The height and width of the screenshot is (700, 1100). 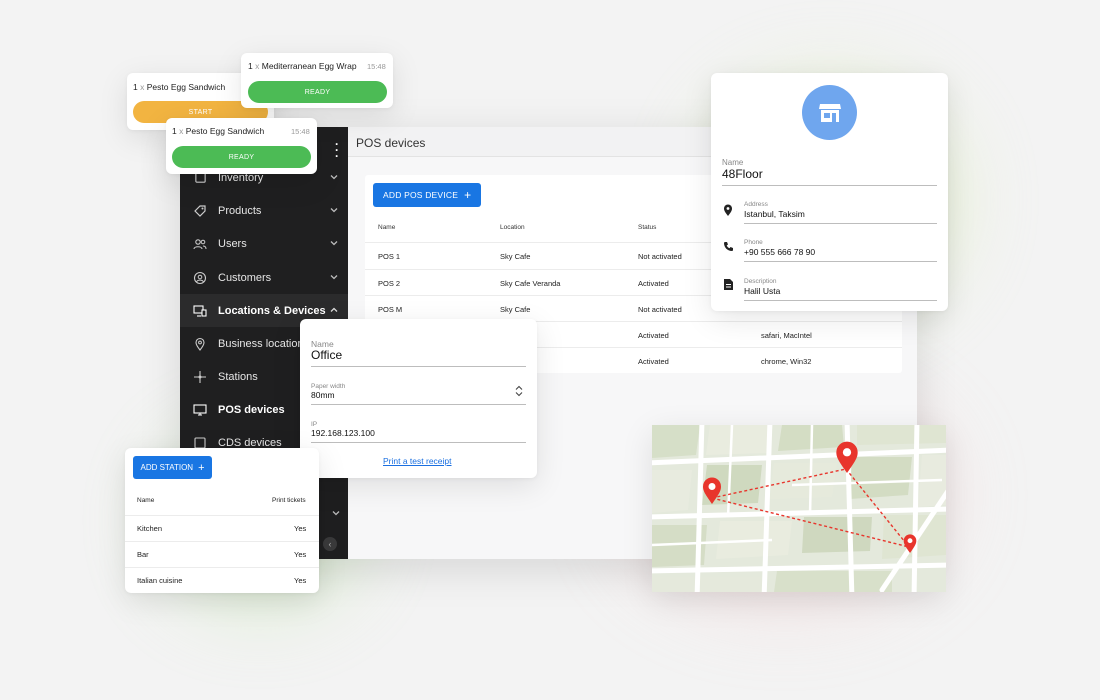 I want to click on description-value: Halil Usta, so click(x=762, y=291).